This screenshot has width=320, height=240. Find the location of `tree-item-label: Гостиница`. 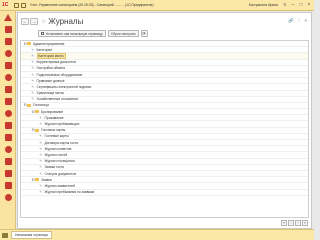

tree-item-label: Гостиница is located at coordinates (41, 105).